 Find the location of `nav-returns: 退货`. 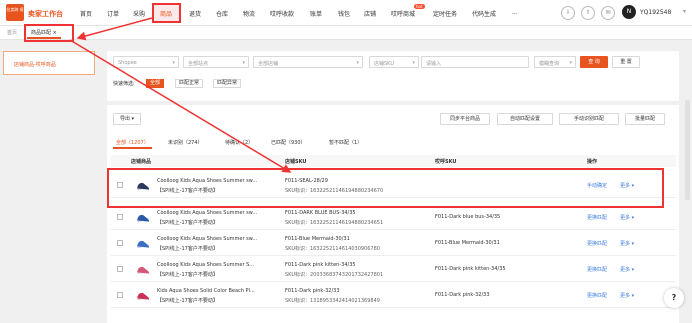

nav-returns: 退货 is located at coordinates (195, 13).